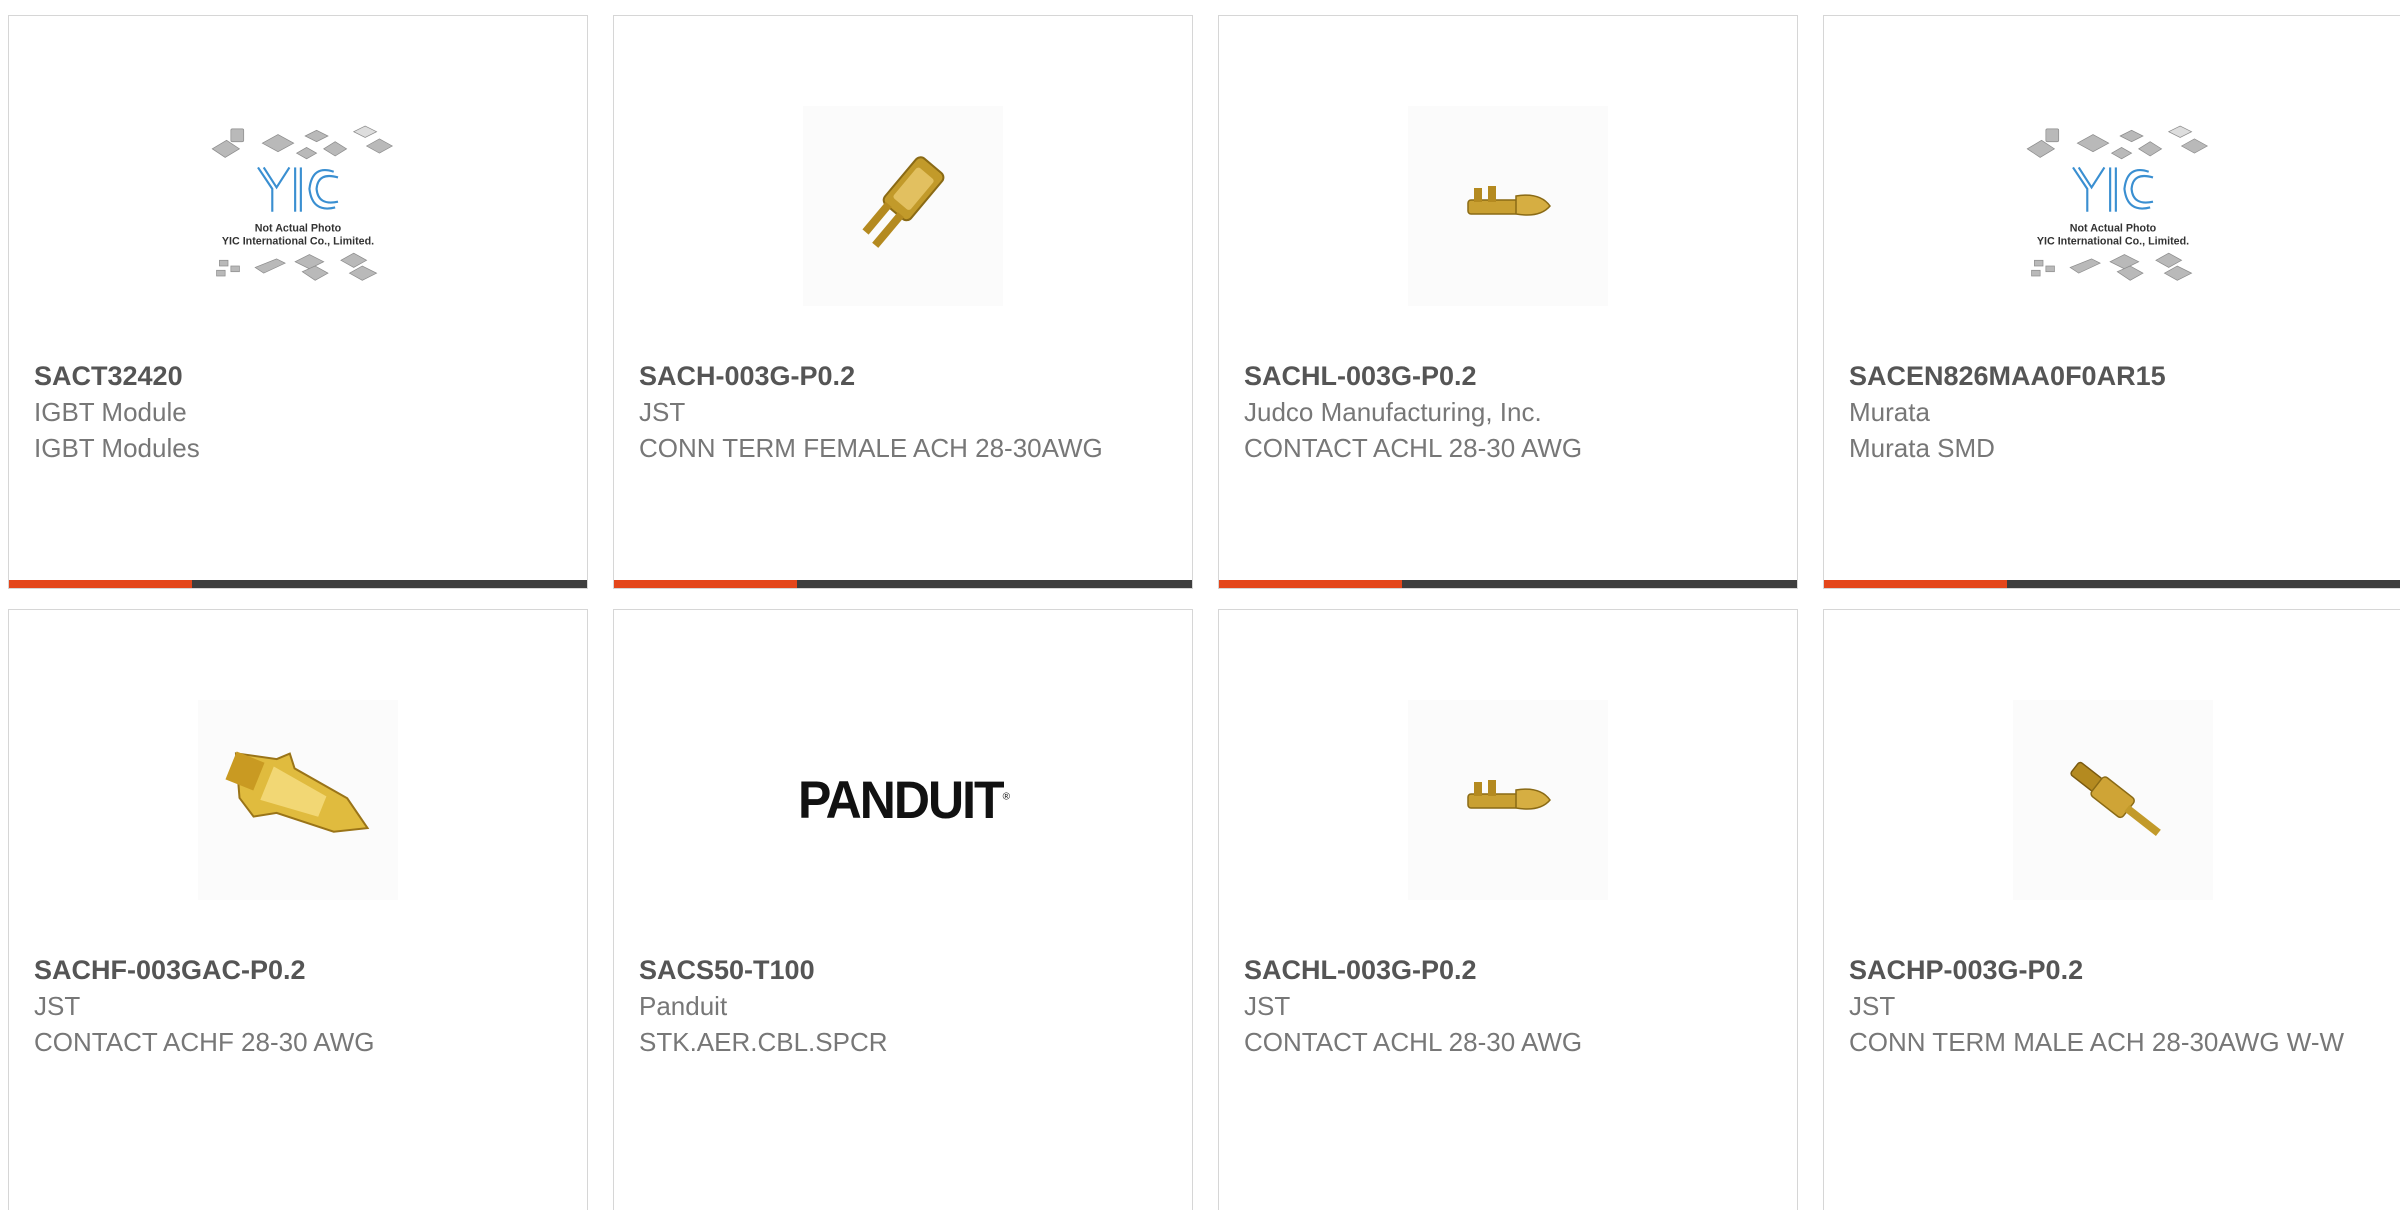 This screenshot has height=1210, width=2400. What do you see at coordinates (1393, 412) in the screenshot?
I see `manufacturer: Judco Manufacturing, Inc.` at bounding box center [1393, 412].